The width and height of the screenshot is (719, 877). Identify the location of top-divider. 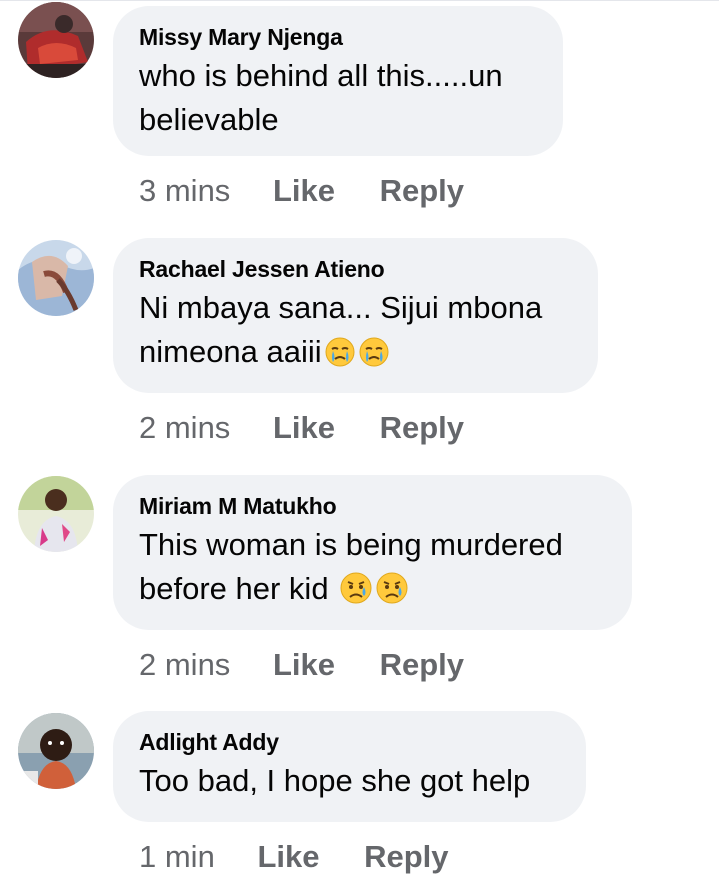
(359, 0).